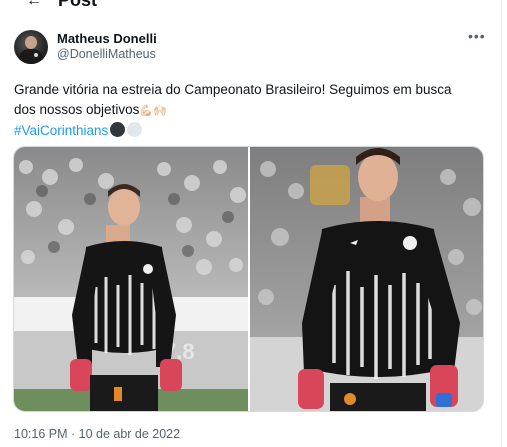  I want to click on avatar-shirt, so click(31, 56).